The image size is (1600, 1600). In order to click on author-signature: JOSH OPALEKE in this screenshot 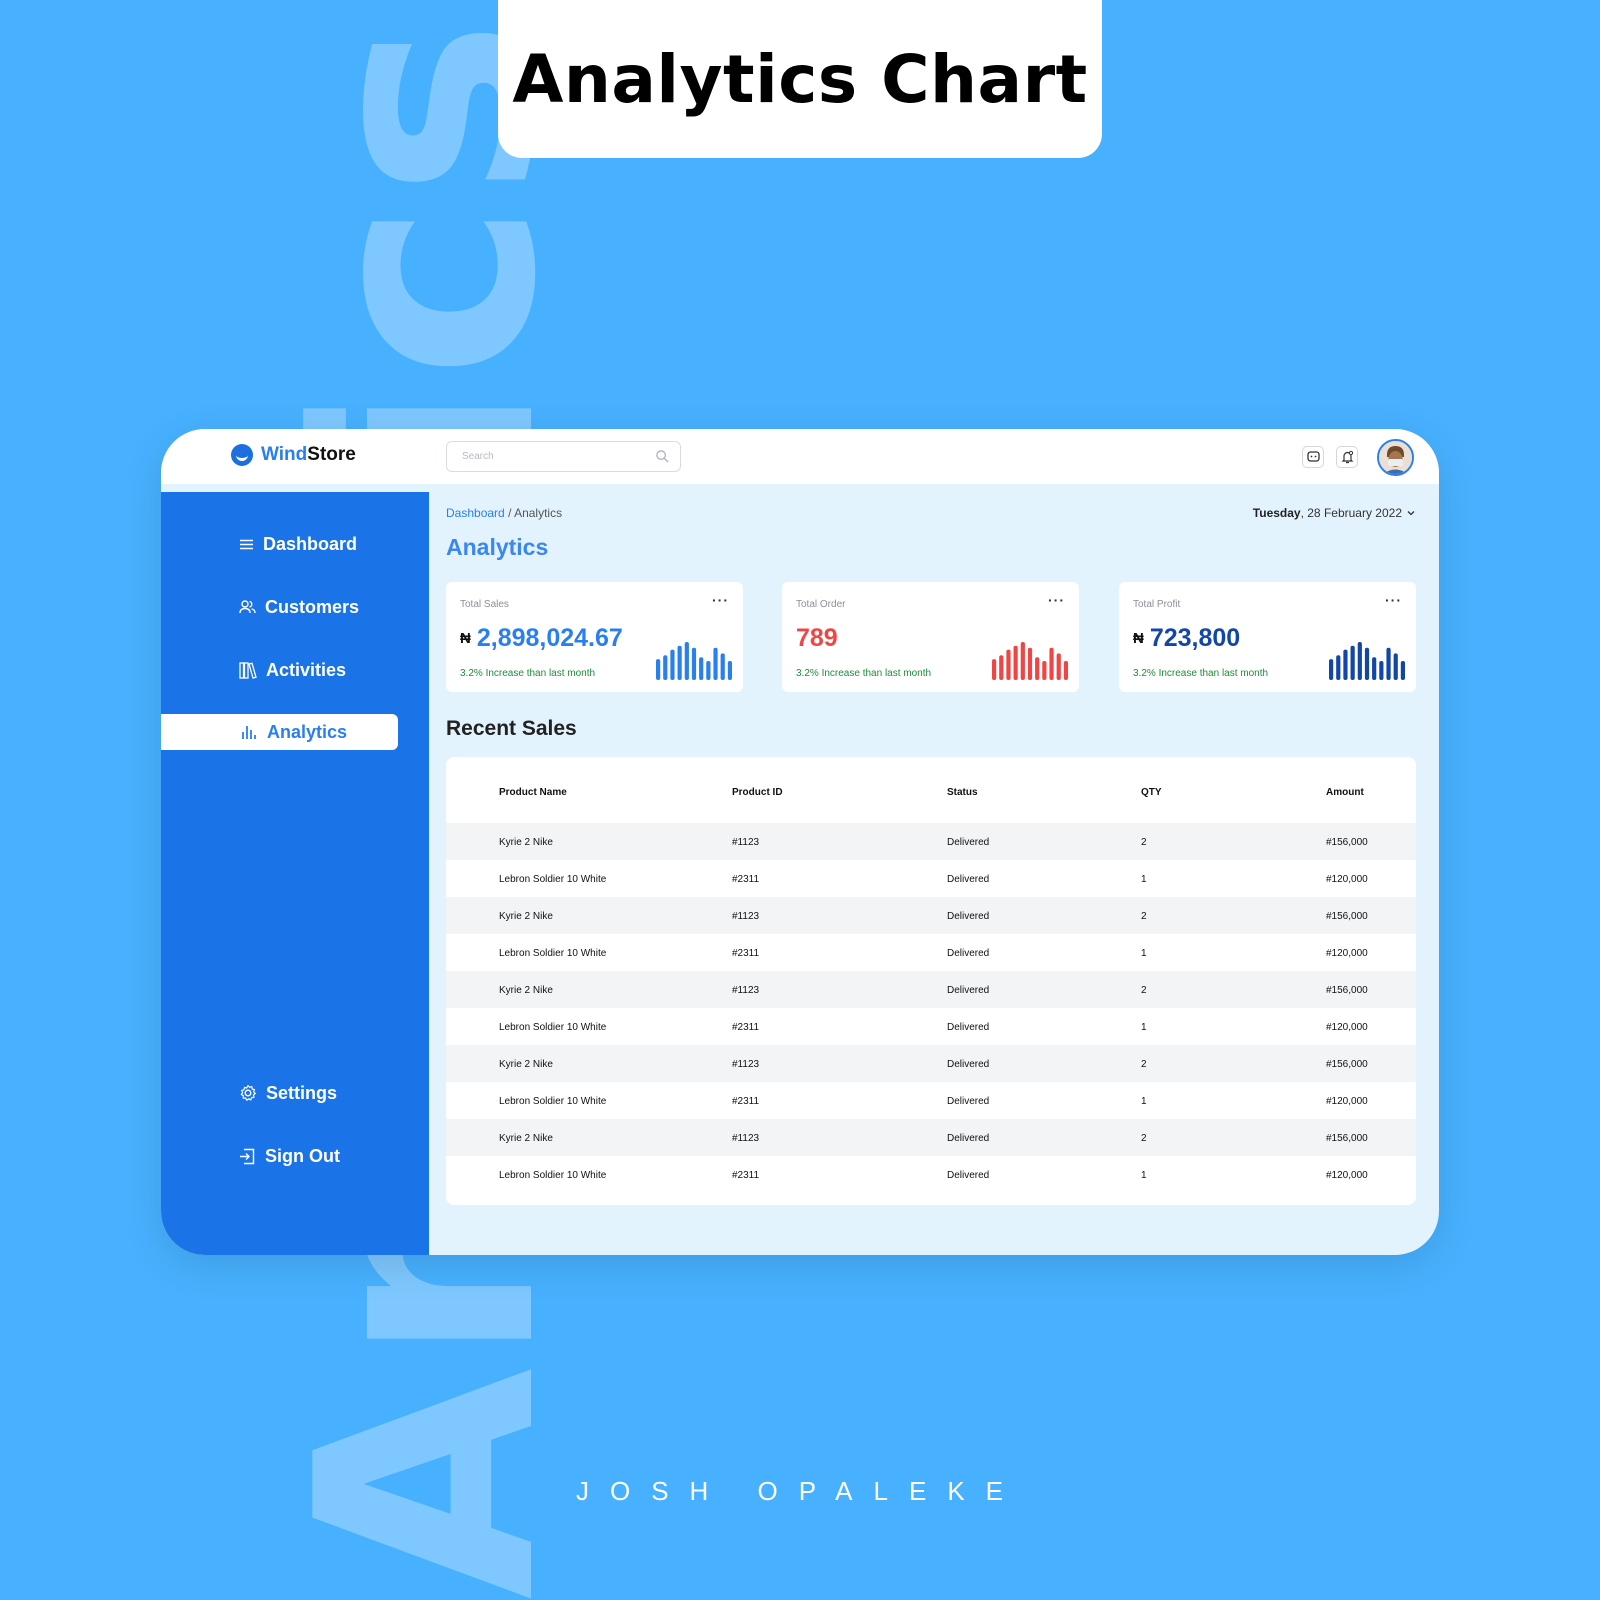, I will do `click(800, 1491)`.